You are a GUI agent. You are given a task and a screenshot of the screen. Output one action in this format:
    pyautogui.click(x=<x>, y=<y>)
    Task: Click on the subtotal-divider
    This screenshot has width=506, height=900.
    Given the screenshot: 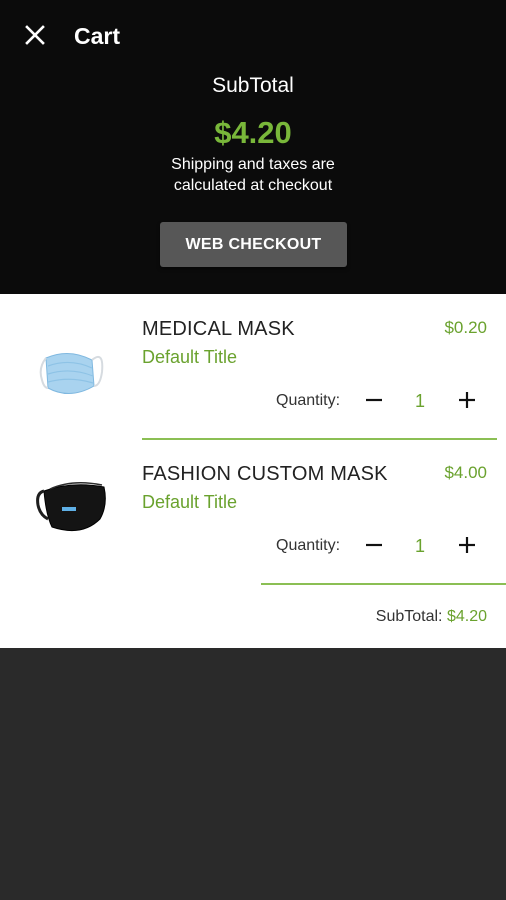 What is the action you would take?
    pyautogui.click(x=383, y=584)
    